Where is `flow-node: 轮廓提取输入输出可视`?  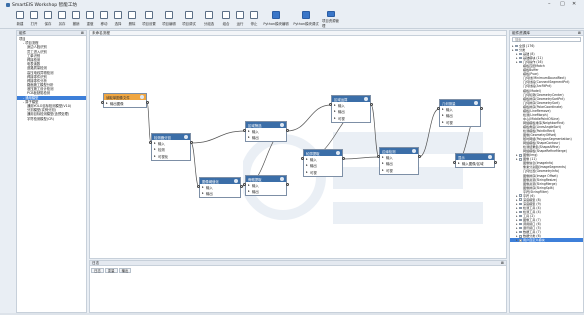
flow-node: 轮廓提取输入输出可视 is located at coordinates (323, 163).